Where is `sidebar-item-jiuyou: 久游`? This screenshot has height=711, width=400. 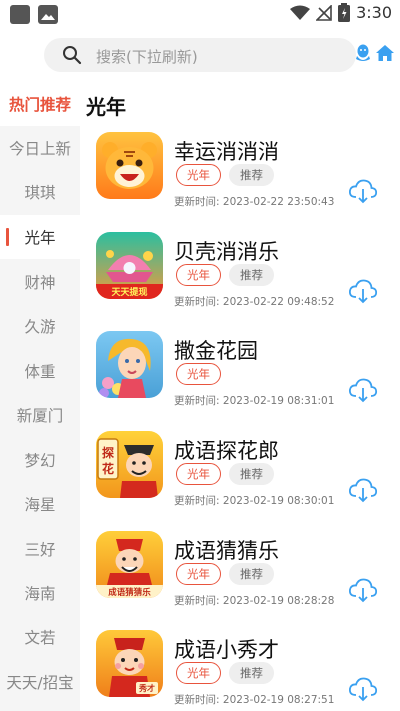
sidebar-item-jiuyou: 久游 is located at coordinates (40, 326).